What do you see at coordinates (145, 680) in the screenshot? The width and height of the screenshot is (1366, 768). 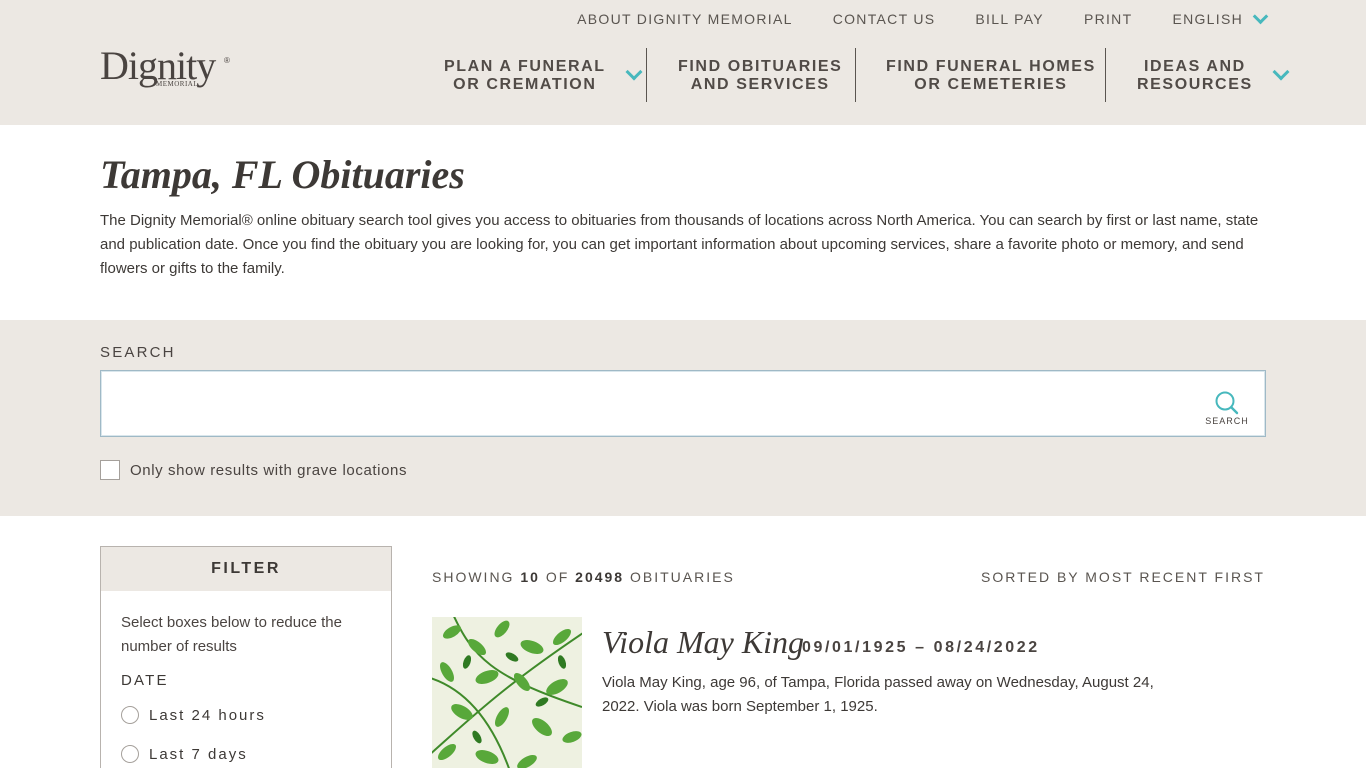 I see `filter-date-heading: DATE` at bounding box center [145, 680].